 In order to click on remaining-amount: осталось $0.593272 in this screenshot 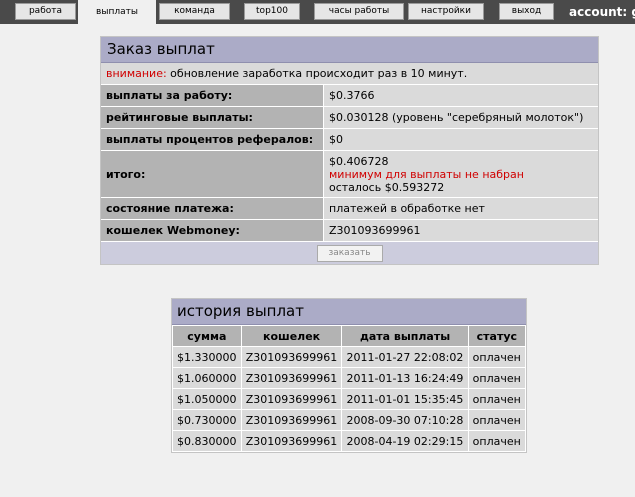, I will do `click(387, 187)`.